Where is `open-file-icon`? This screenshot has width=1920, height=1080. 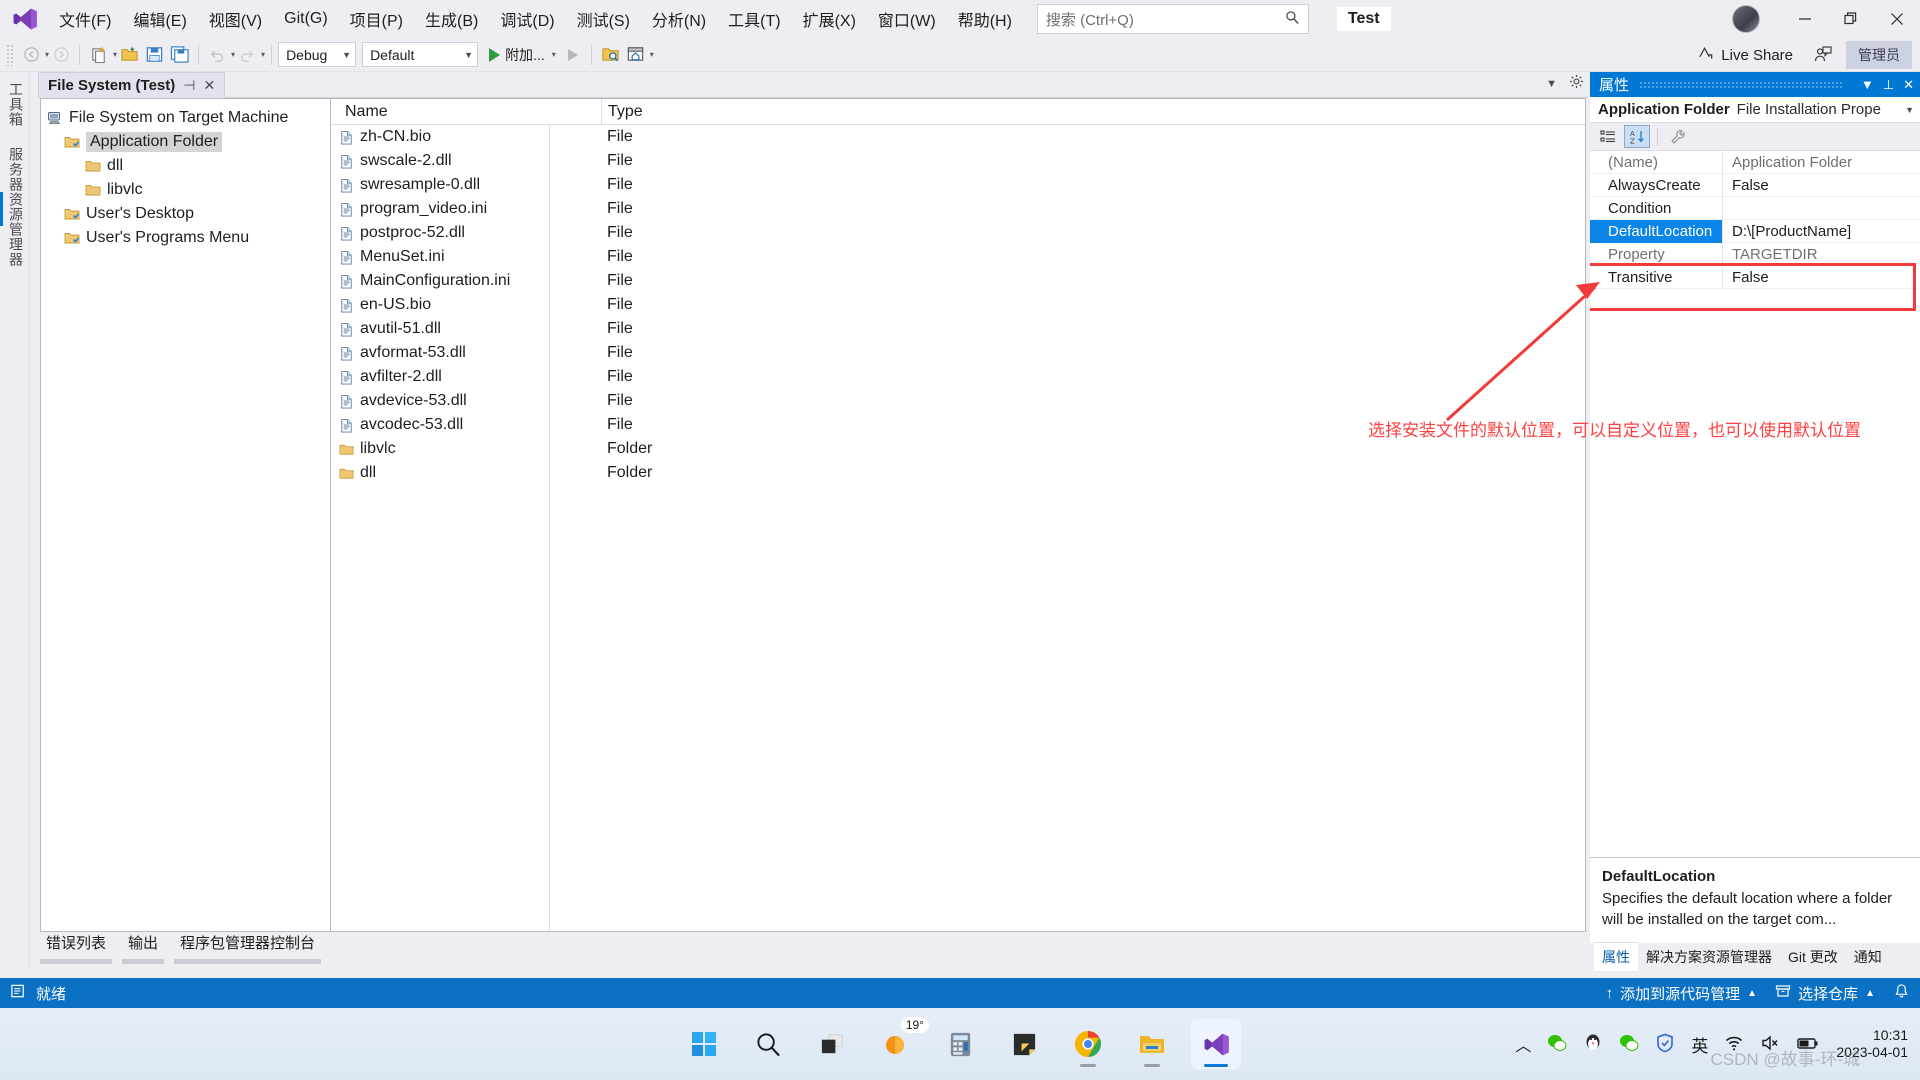 open-file-icon is located at coordinates (129, 55).